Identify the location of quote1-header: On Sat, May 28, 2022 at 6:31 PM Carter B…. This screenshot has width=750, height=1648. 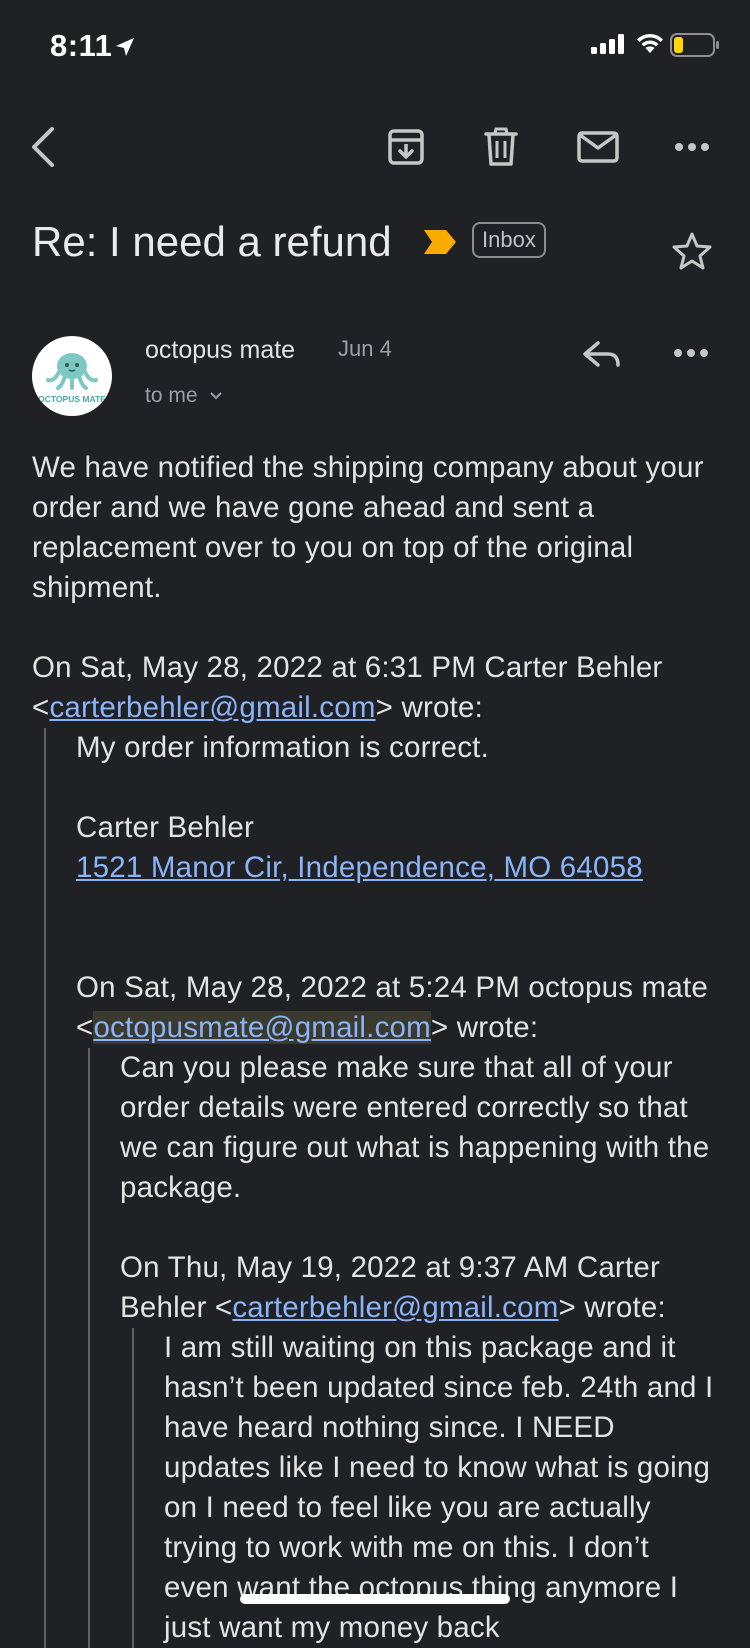
(347, 687).